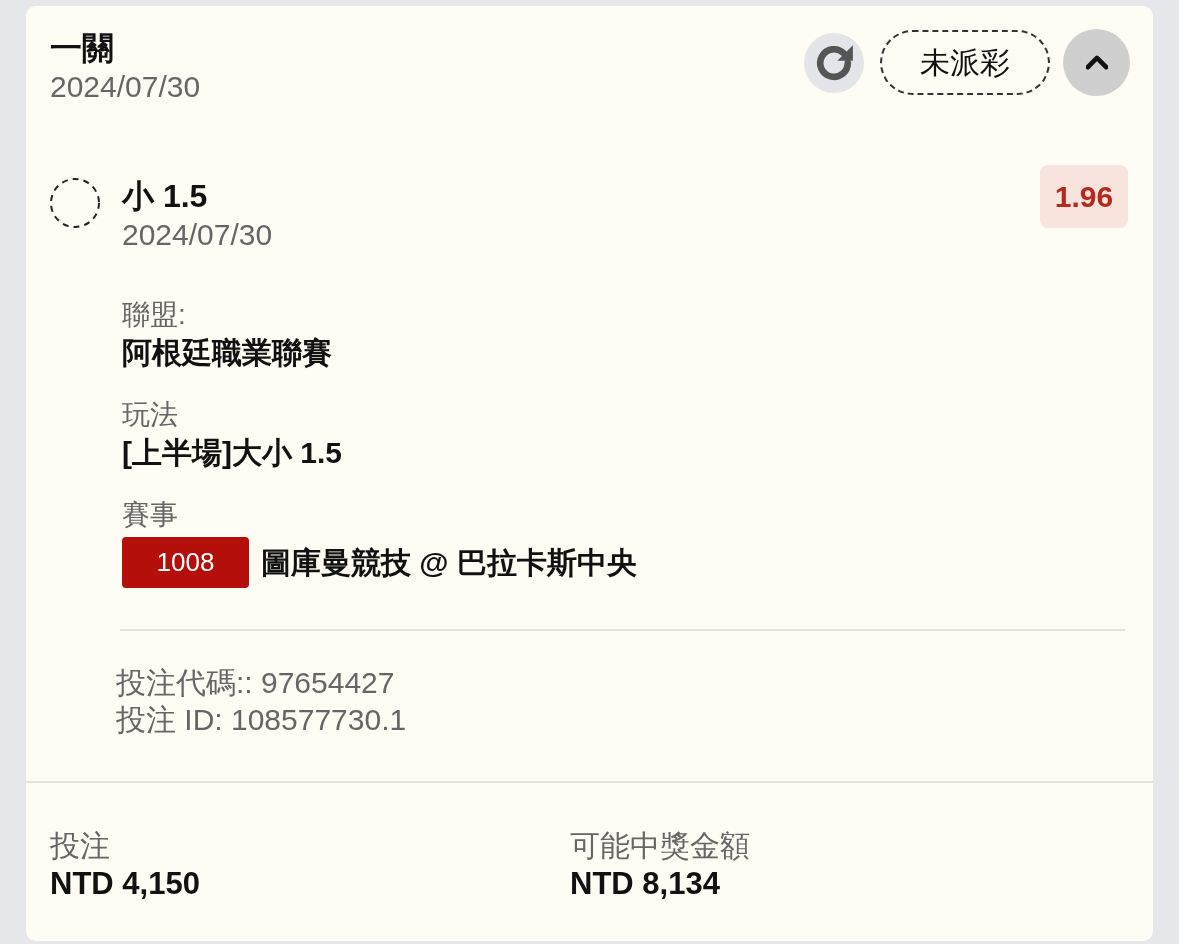 The height and width of the screenshot is (944, 1179). What do you see at coordinates (198, 235) in the screenshot?
I see `selection-date: 2024/07/30` at bounding box center [198, 235].